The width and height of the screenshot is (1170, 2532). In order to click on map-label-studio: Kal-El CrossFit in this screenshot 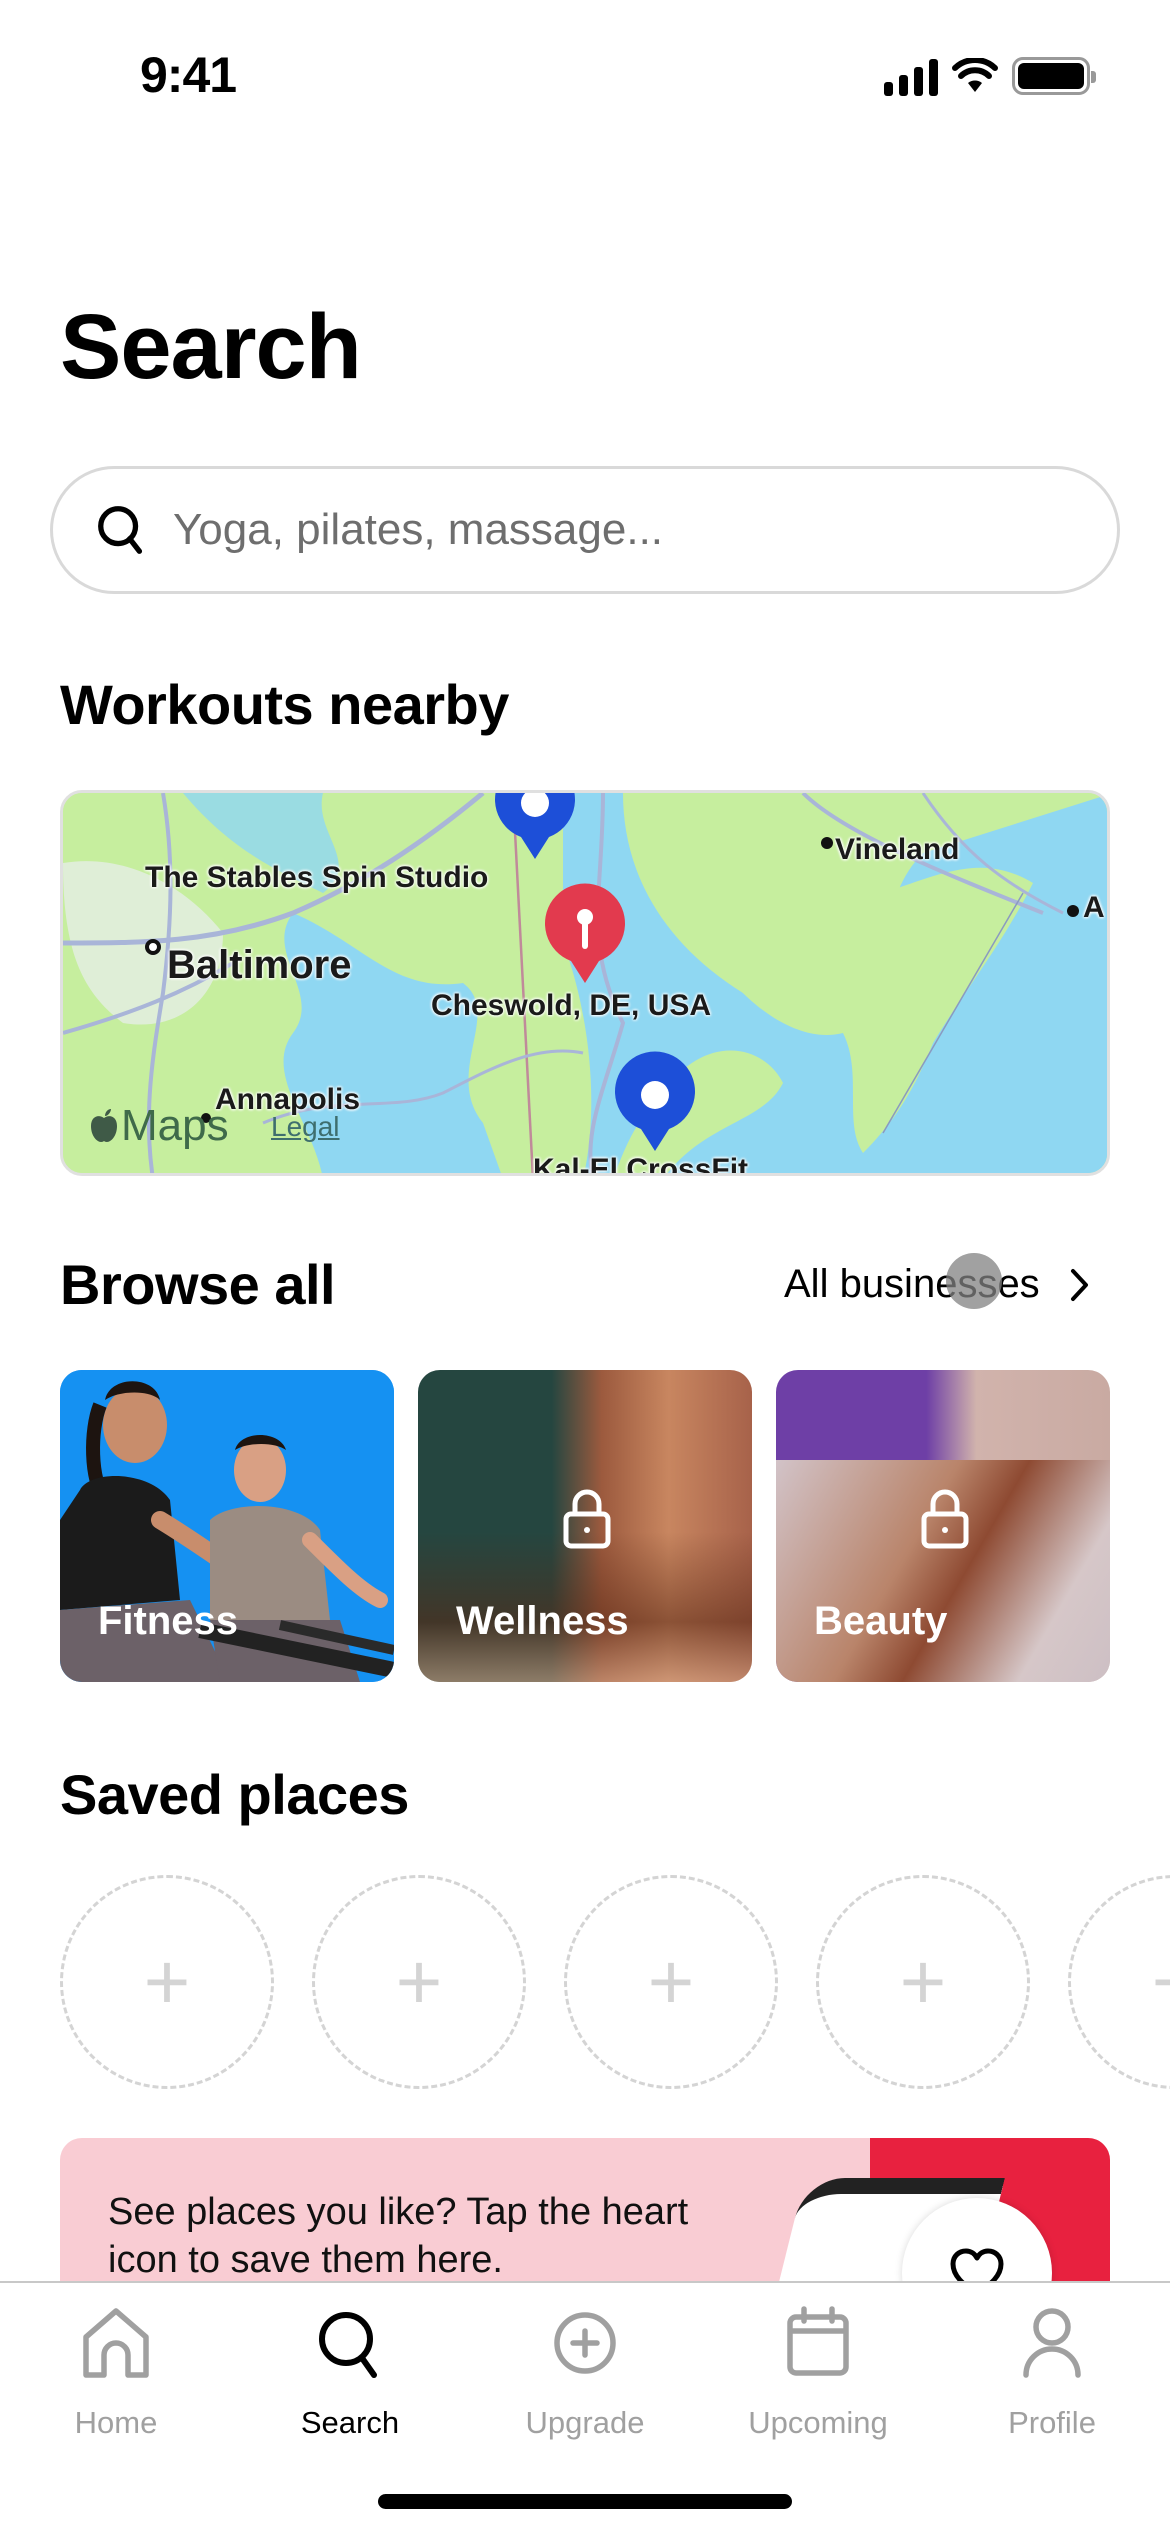, I will do `click(640, 1163)`.